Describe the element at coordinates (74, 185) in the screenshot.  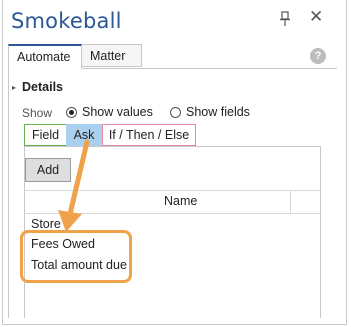
I see `annotation-arrow` at that location.